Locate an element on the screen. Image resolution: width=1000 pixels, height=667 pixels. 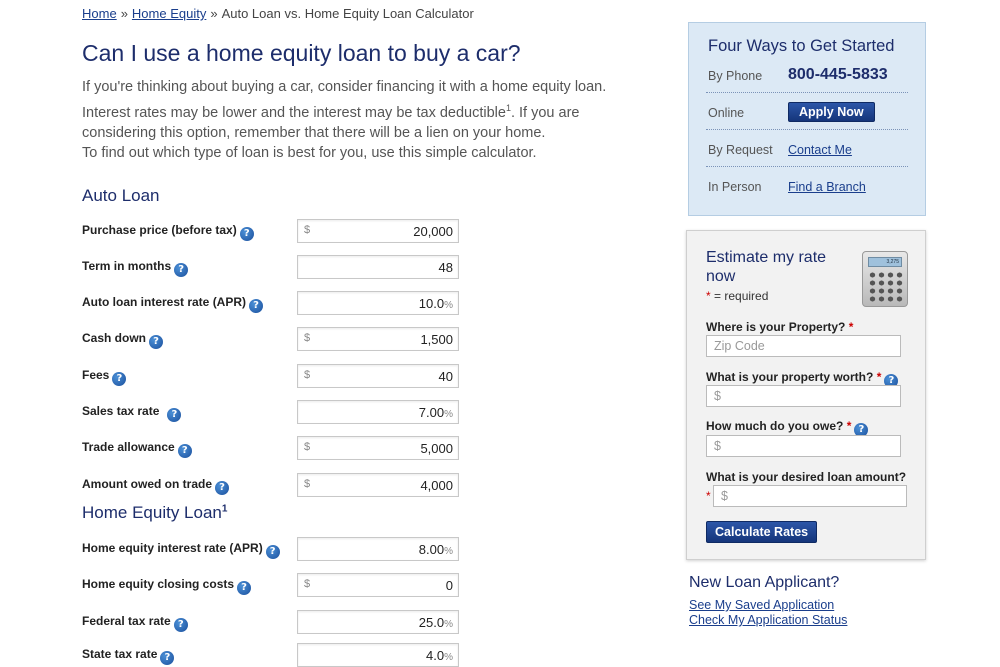
amount-owed-row: Amount owed on trade? $4,000 is located at coordinates (272, 485).